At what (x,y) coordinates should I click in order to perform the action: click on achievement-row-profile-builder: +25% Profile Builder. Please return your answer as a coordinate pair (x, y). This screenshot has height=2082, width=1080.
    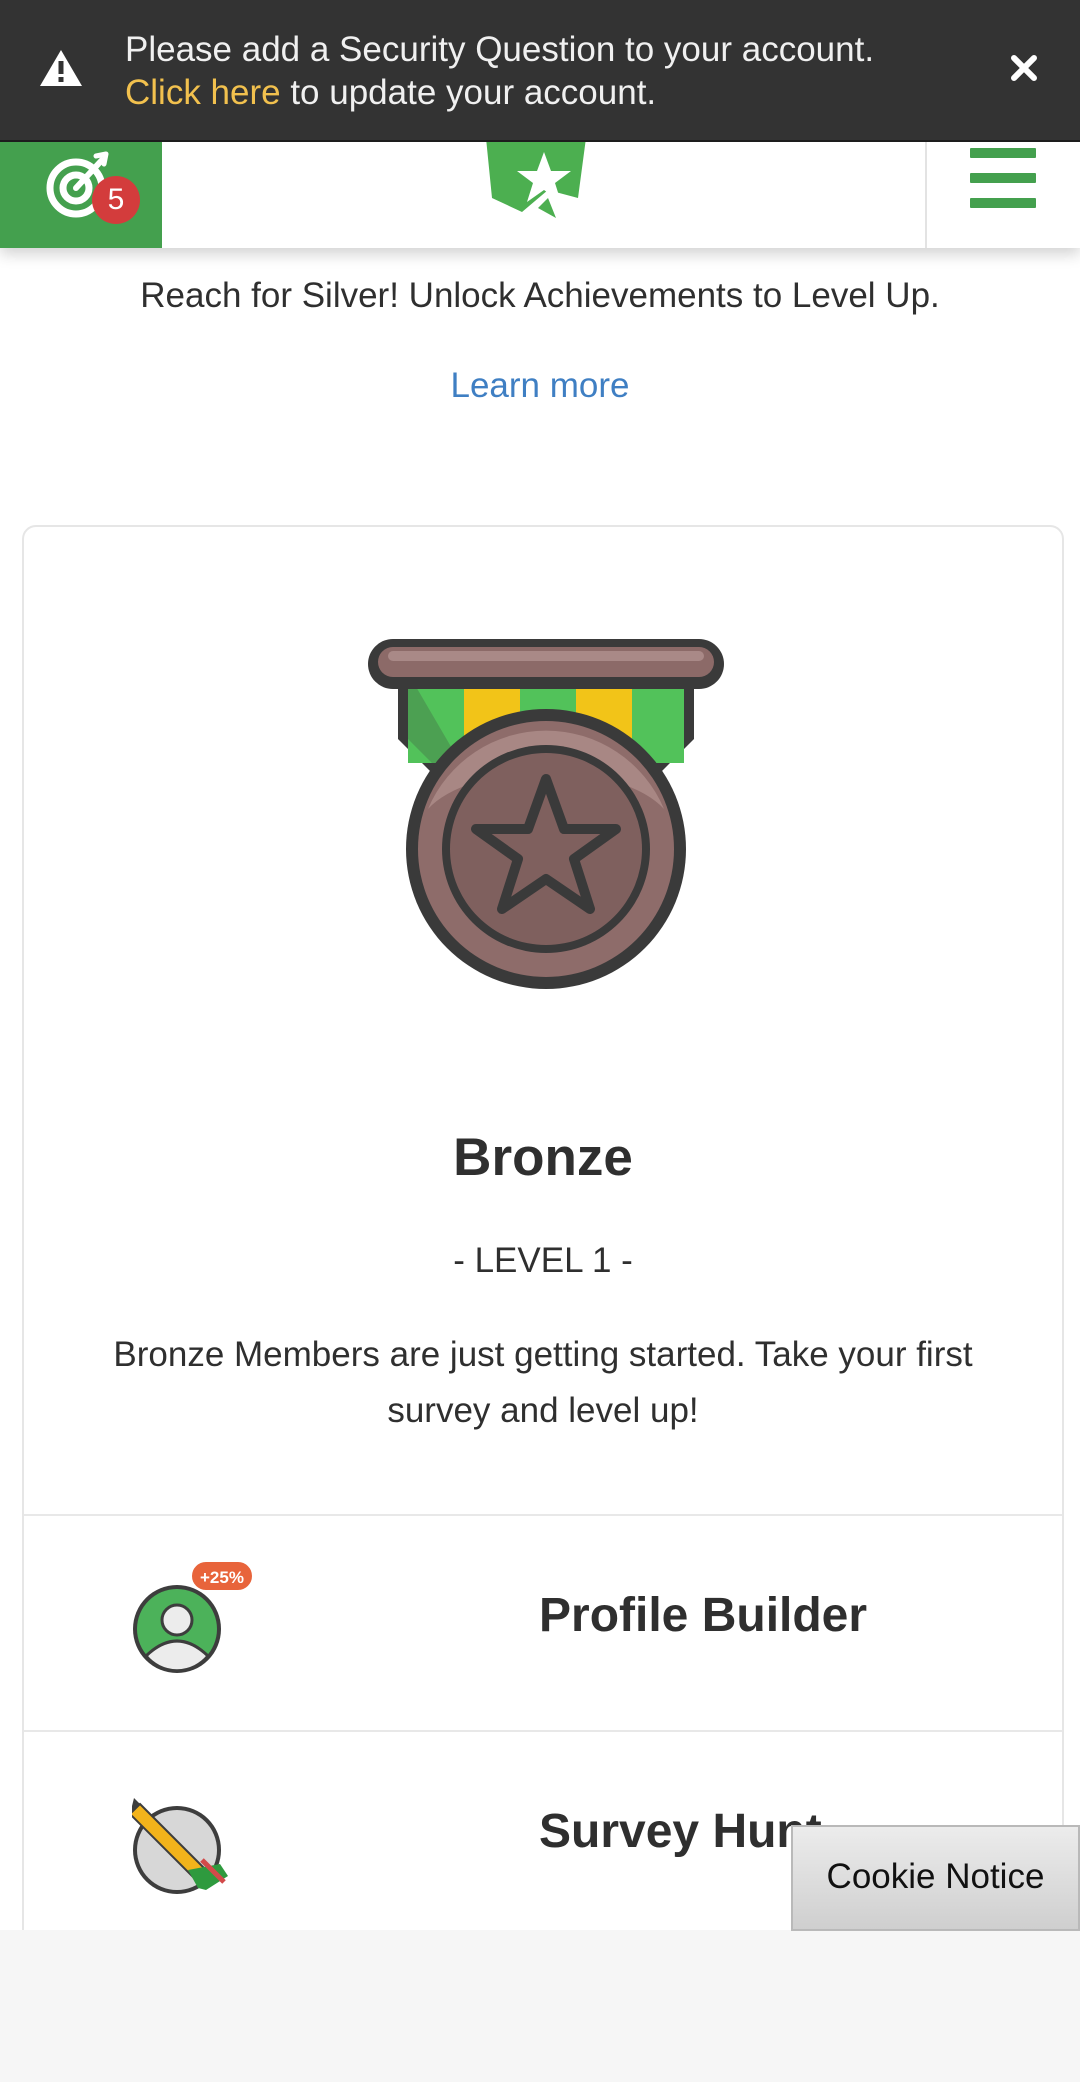
    Looking at the image, I should click on (543, 1622).